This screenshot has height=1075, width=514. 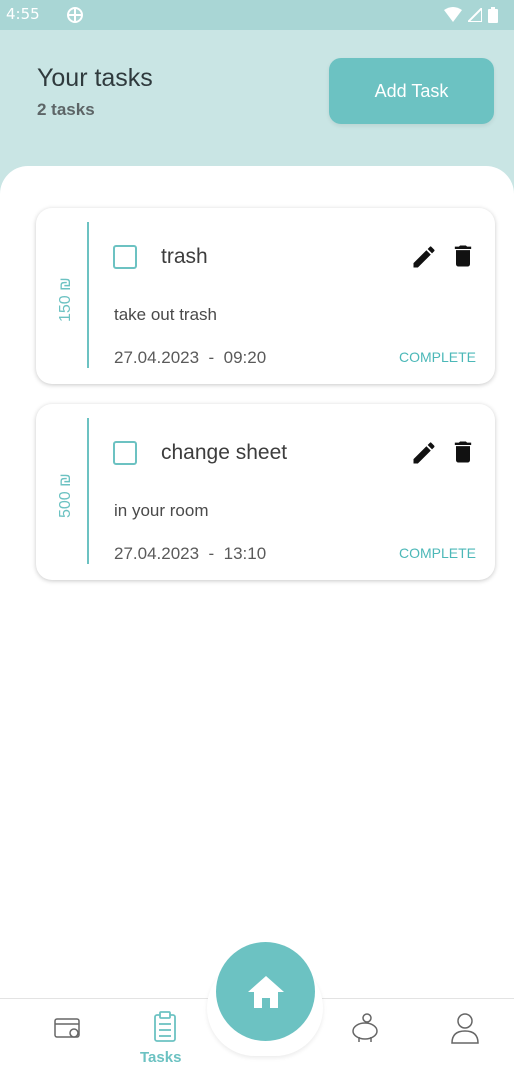 I want to click on vpn-globe-icon, so click(x=75, y=15).